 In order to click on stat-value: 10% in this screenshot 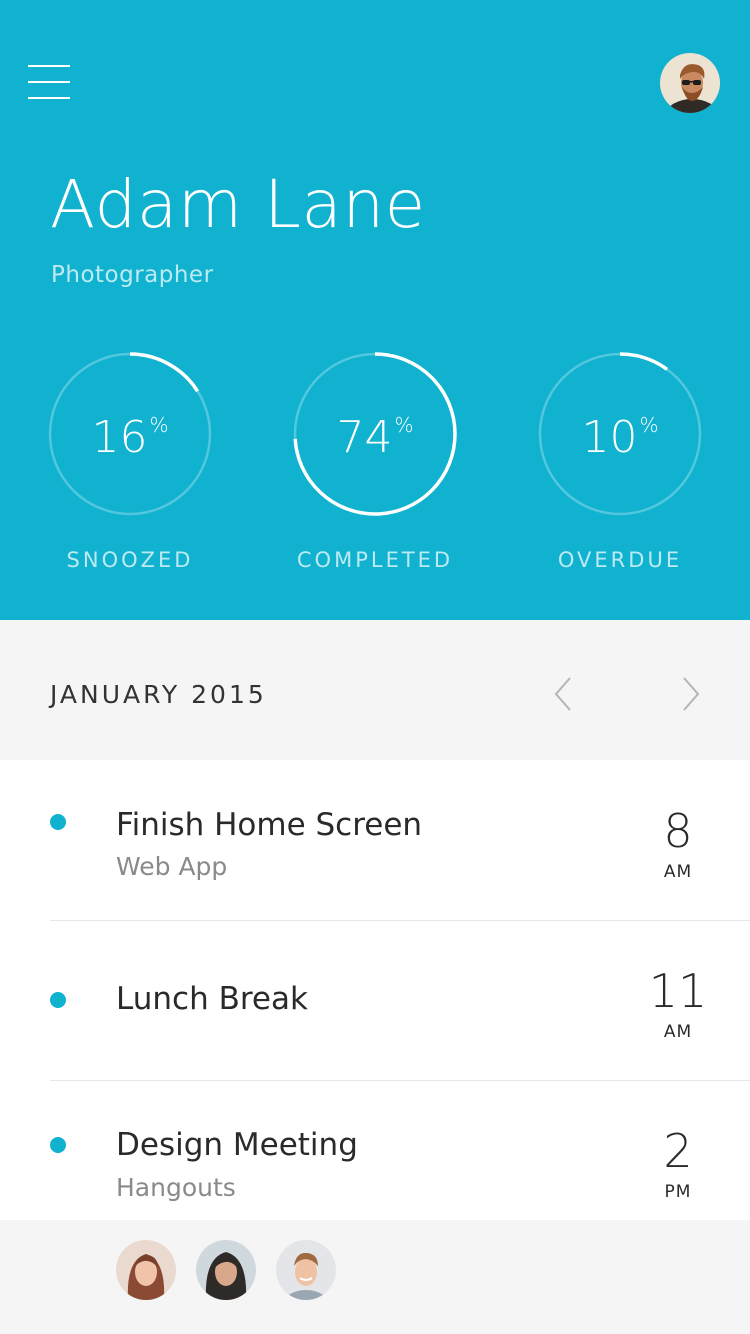, I will do `click(620, 437)`.